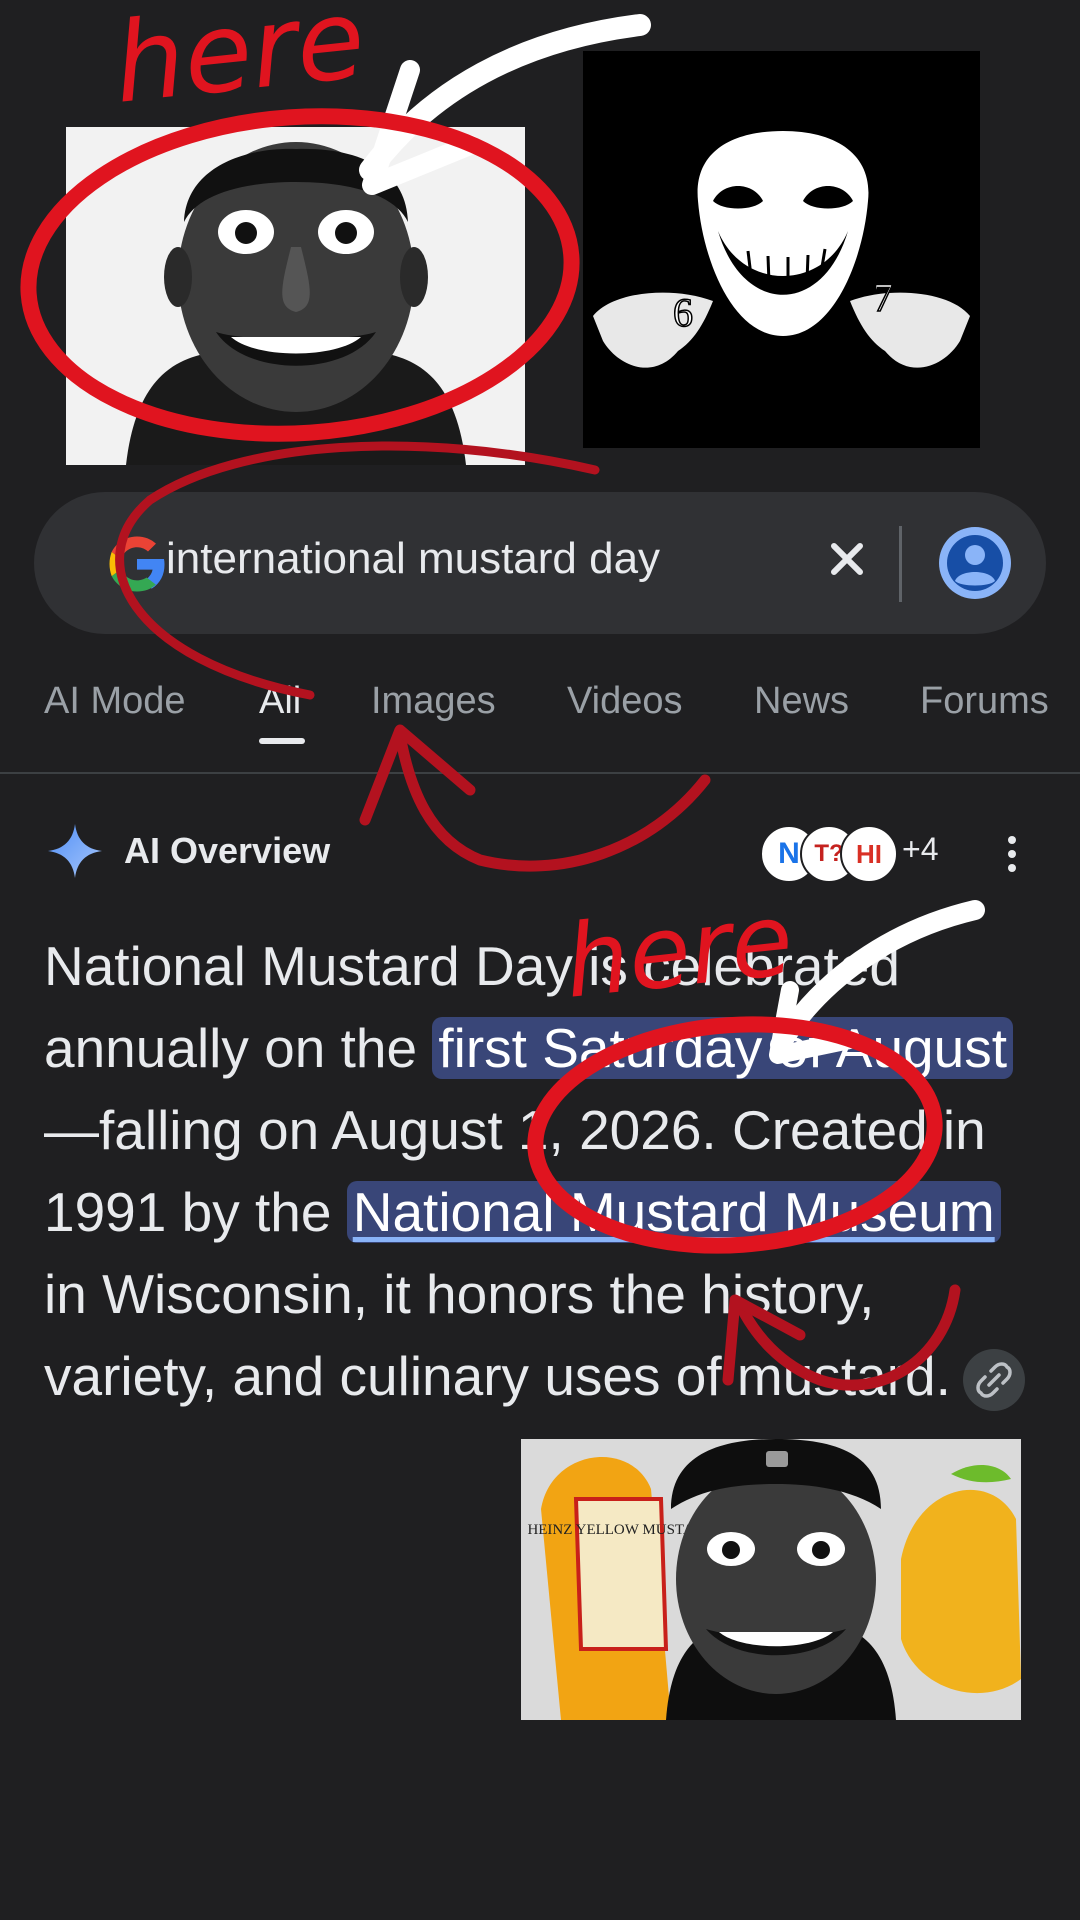  Describe the element at coordinates (801, 701) in the screenshot. I see `tab-news: News` at that location.